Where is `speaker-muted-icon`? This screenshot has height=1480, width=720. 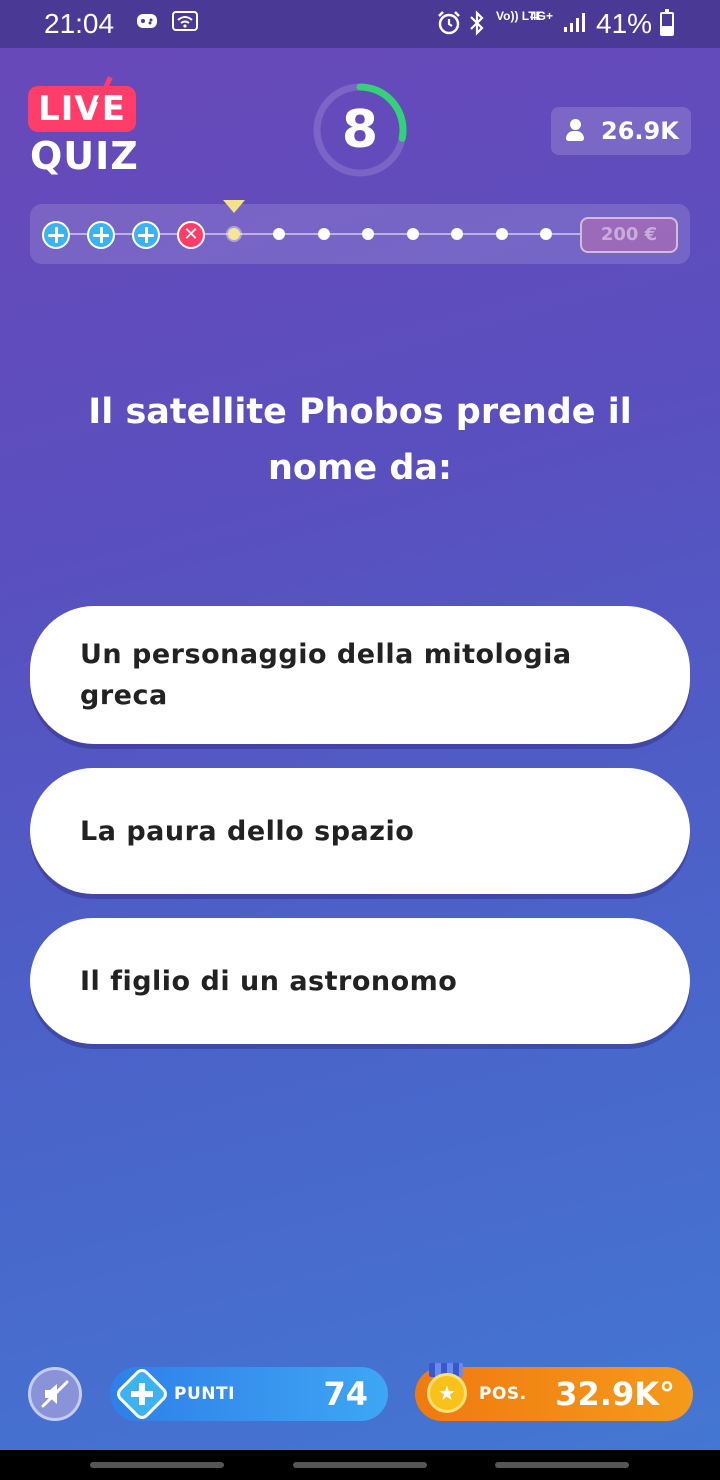
speaker-muted-icon is located at coordinates (55, 1394).